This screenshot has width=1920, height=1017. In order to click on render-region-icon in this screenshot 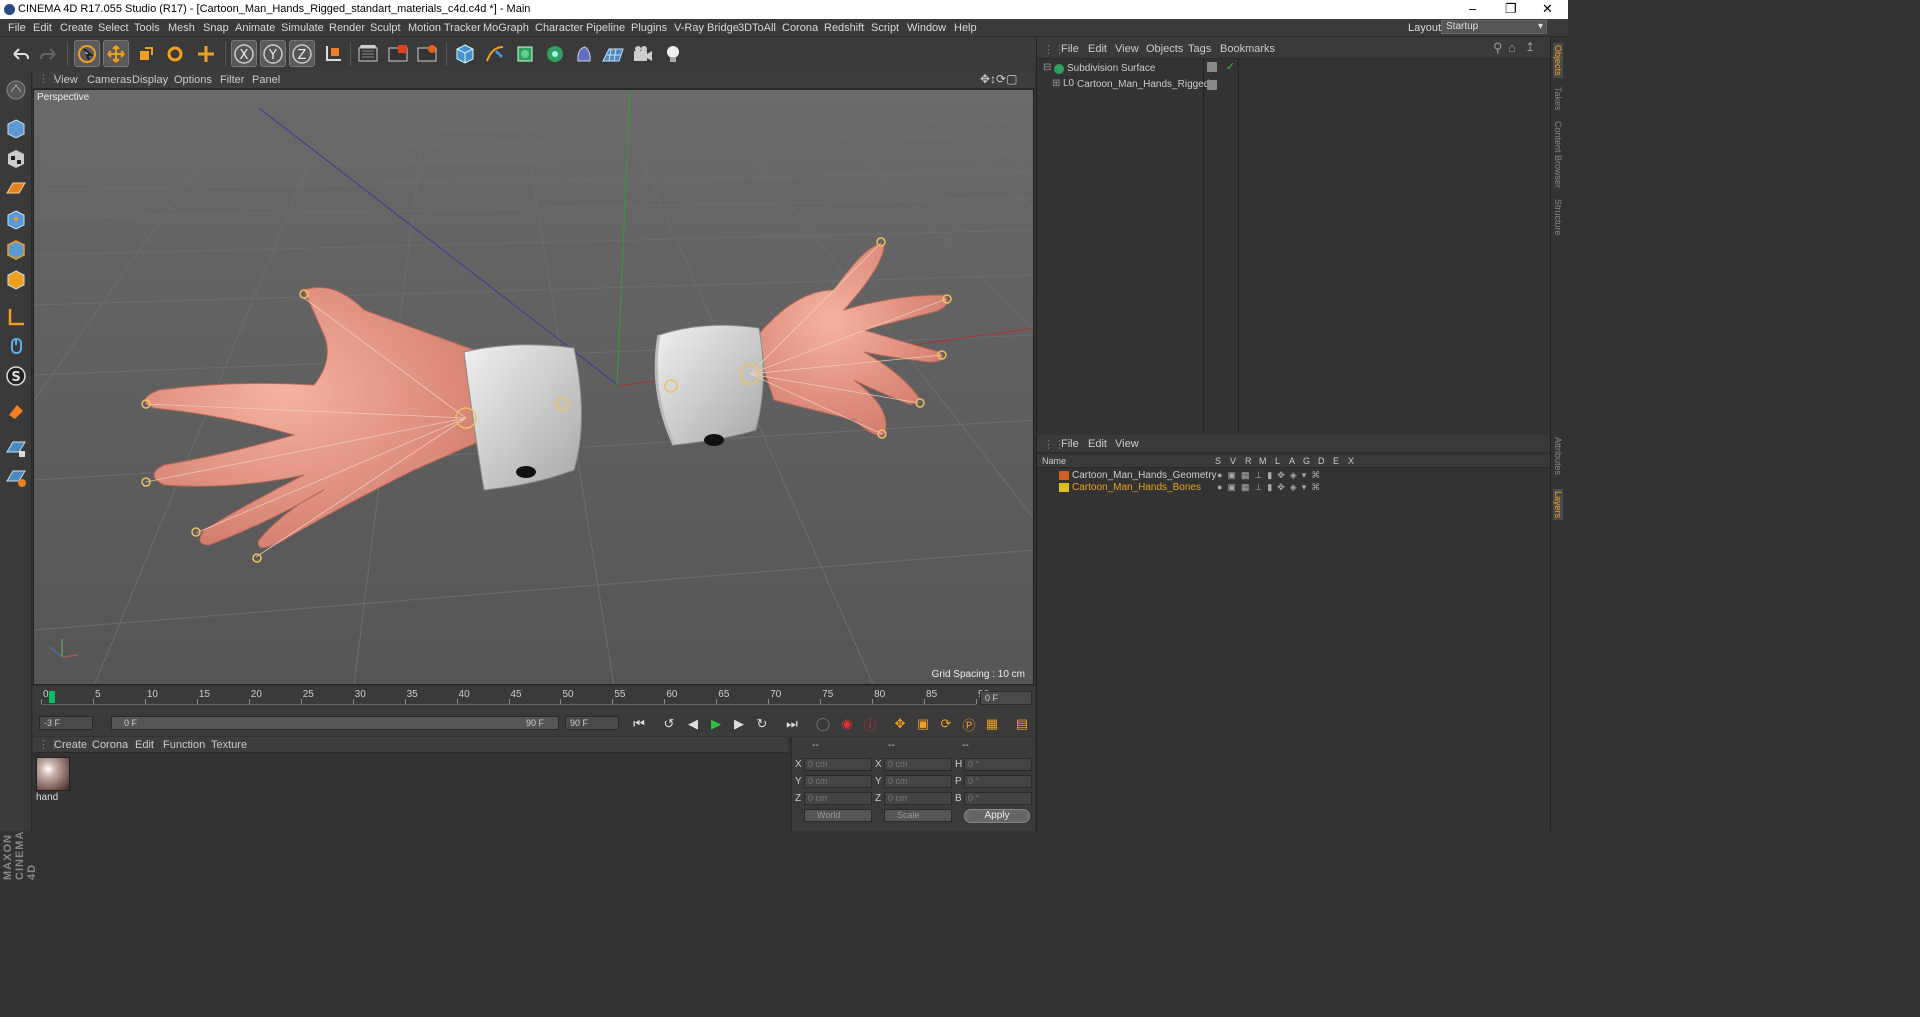, I will do `click(398, 53)`.